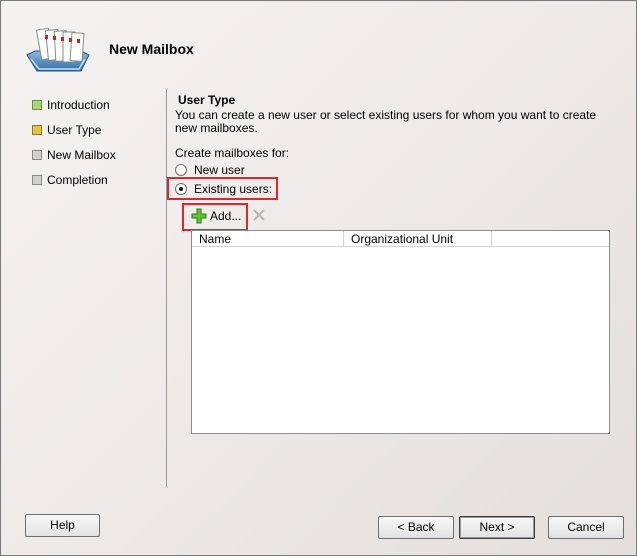 The height and width of the screenshot is (556, 637). I want to click on mailbox-stack-icon, so click(58, 49).